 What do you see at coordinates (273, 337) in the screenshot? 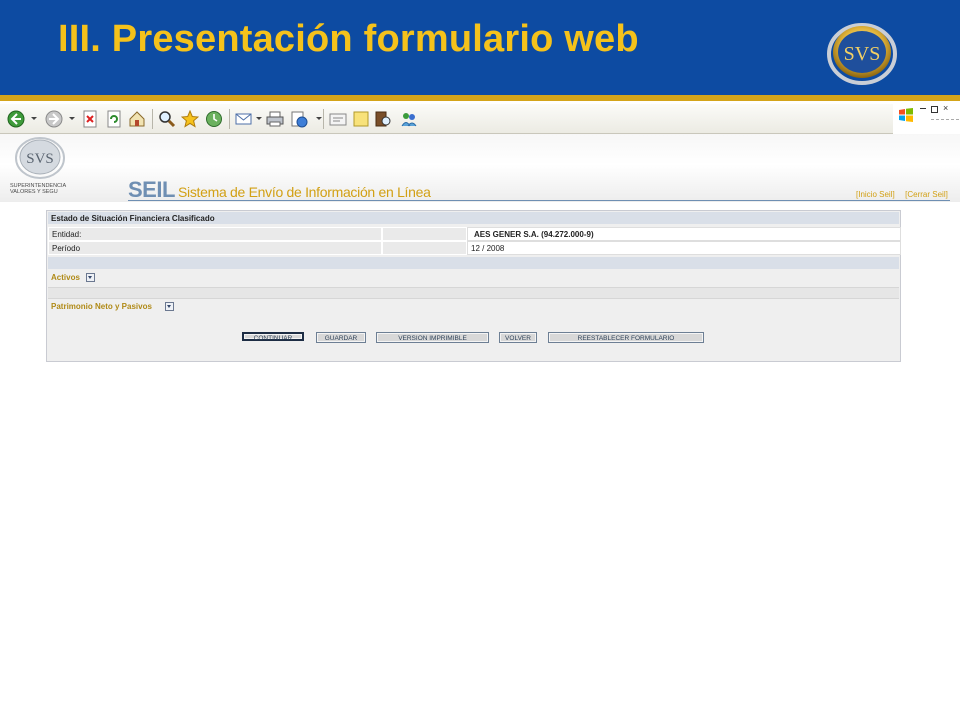
I see `continuar-button: CONTINUAR` at bounding box center [273, 337].